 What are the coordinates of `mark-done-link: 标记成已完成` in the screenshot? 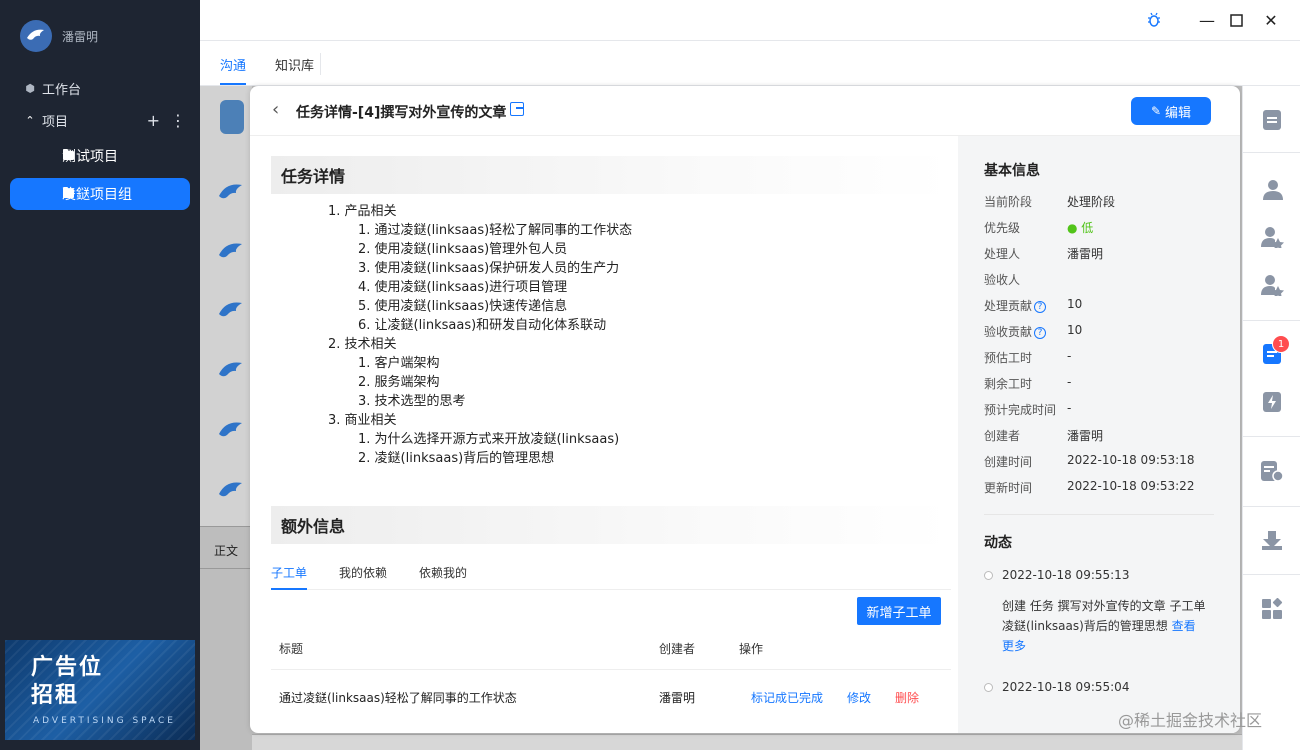 It's located at (787, 697).